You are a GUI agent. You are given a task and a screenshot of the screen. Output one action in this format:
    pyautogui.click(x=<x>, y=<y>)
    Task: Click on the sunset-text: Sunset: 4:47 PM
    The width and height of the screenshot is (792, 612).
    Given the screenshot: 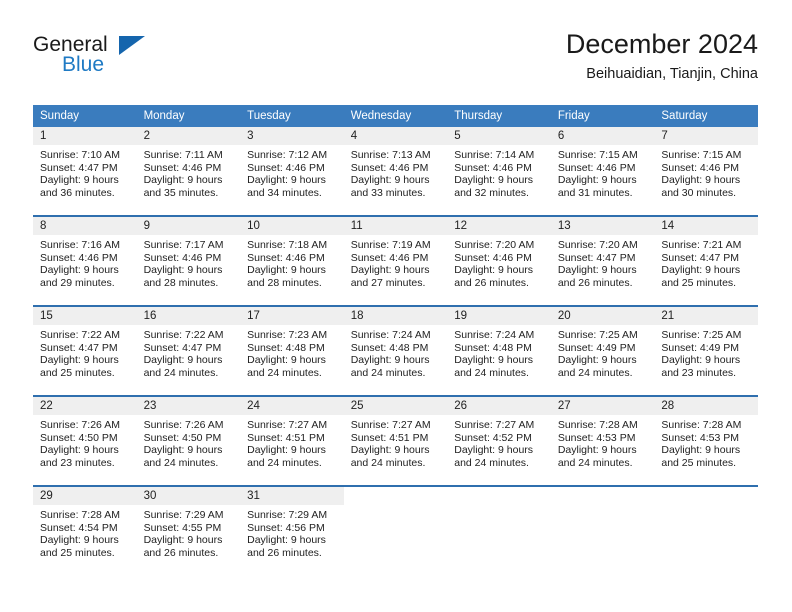 What is the action you would take?
    pyautogui.click(x=182, y=347)
    